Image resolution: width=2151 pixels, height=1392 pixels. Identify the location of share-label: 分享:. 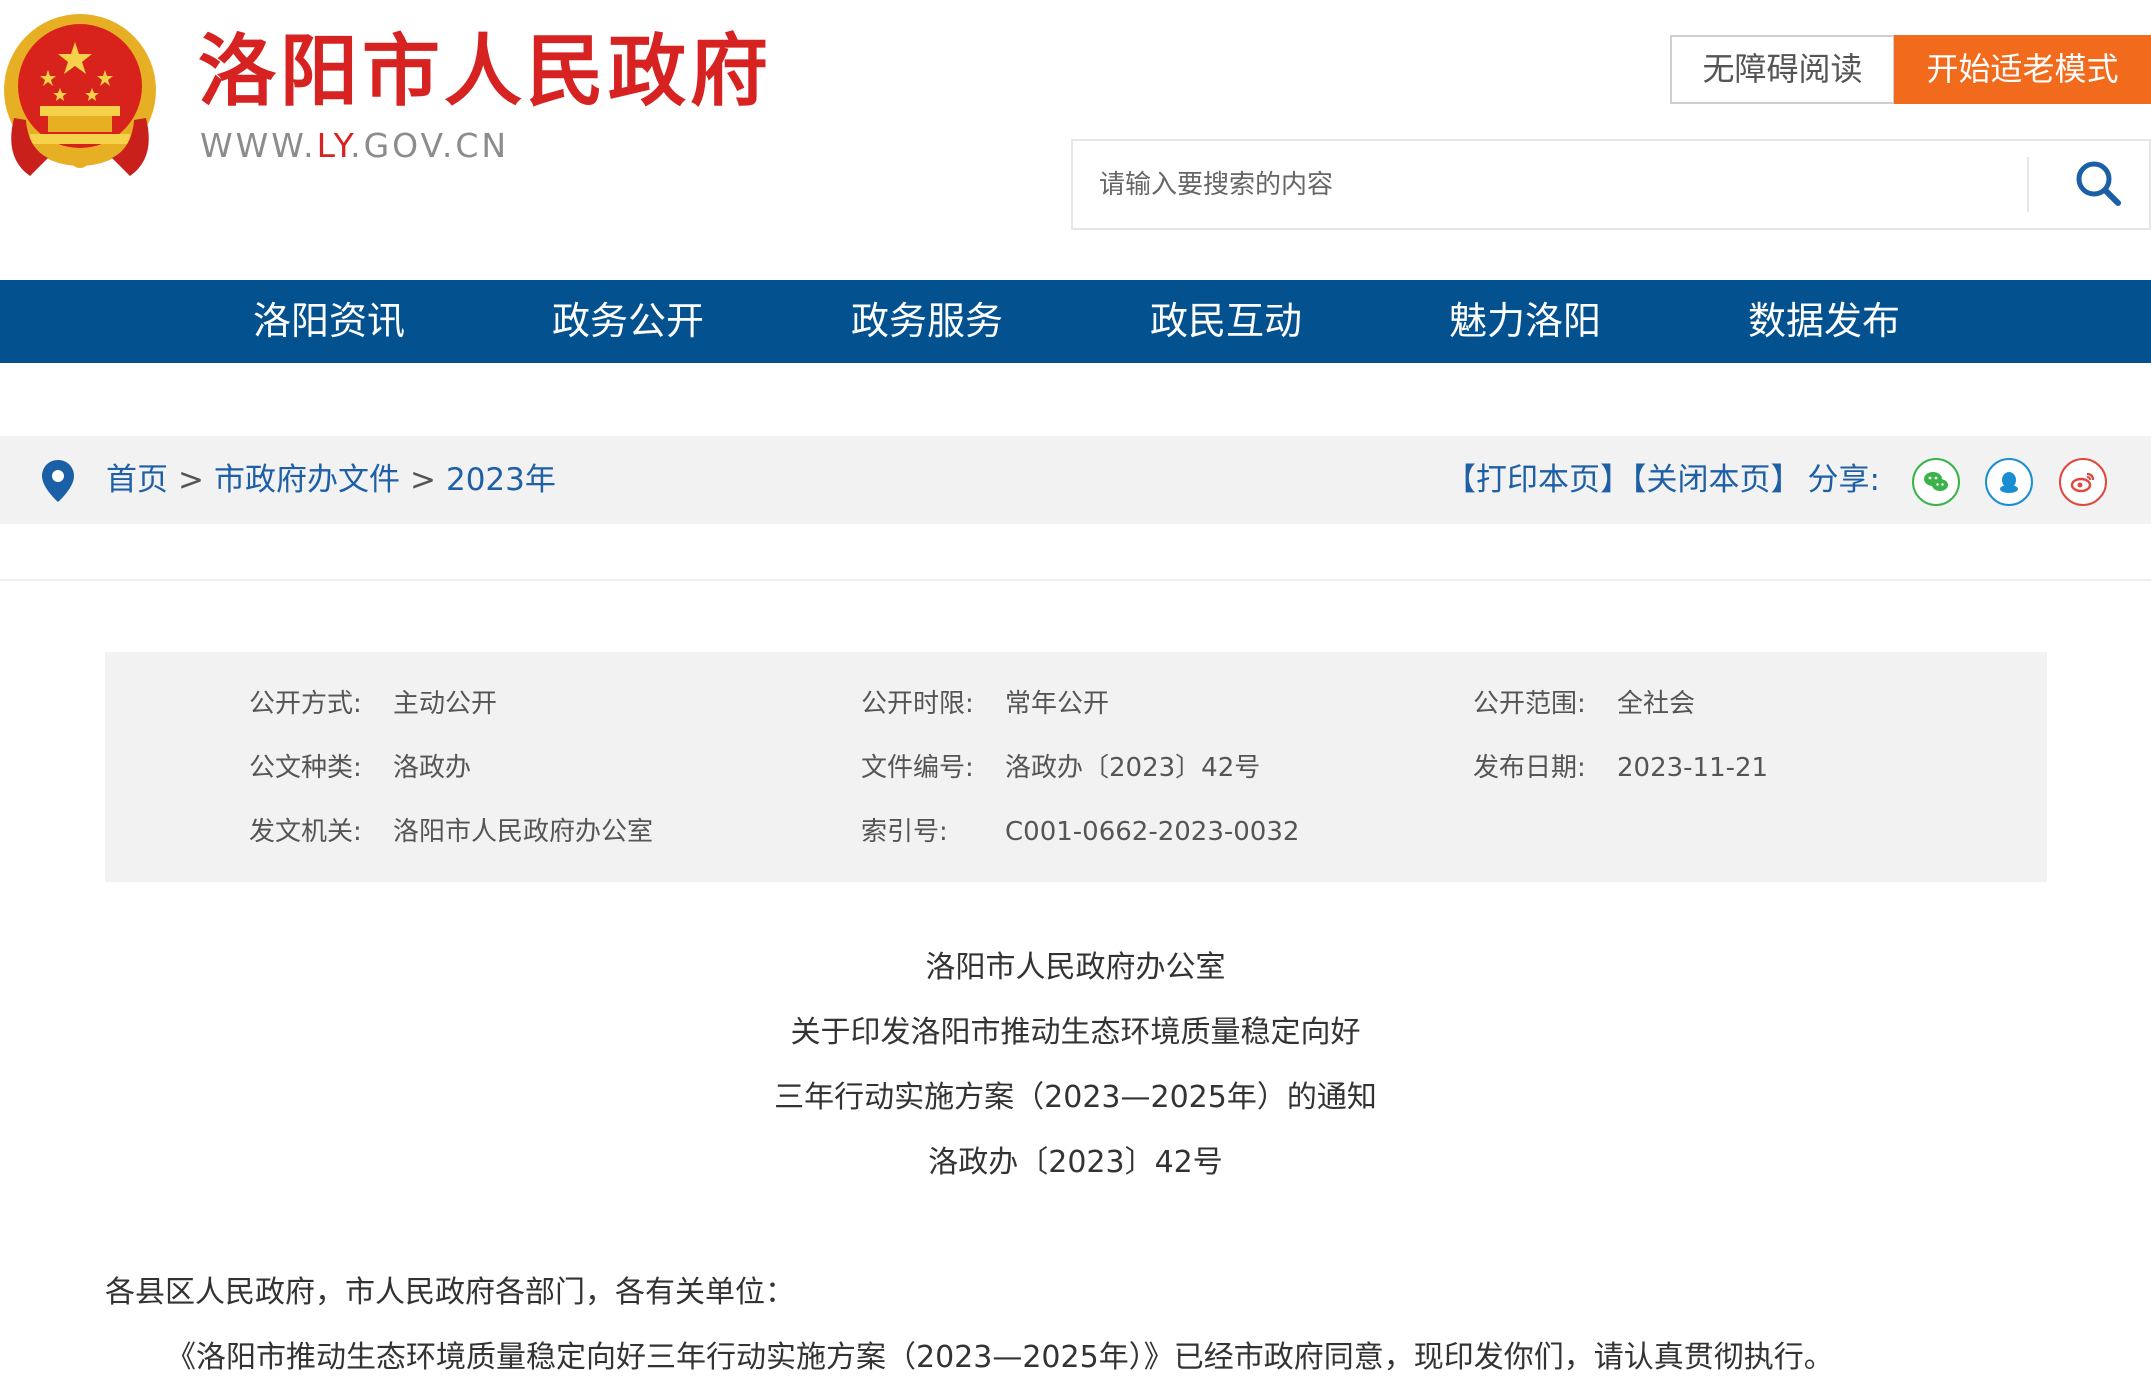
(1843, 480).